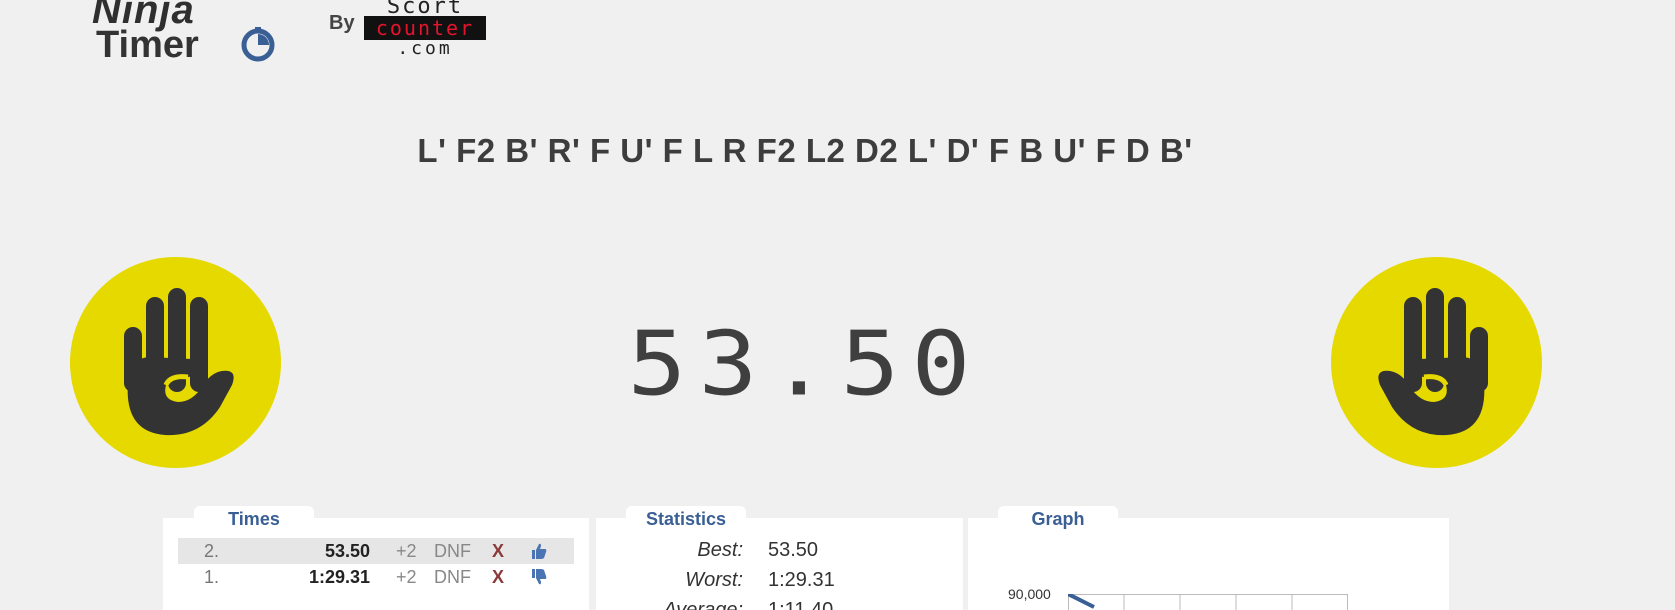  I want to click on right-hand-pad, so click(1436, 362).